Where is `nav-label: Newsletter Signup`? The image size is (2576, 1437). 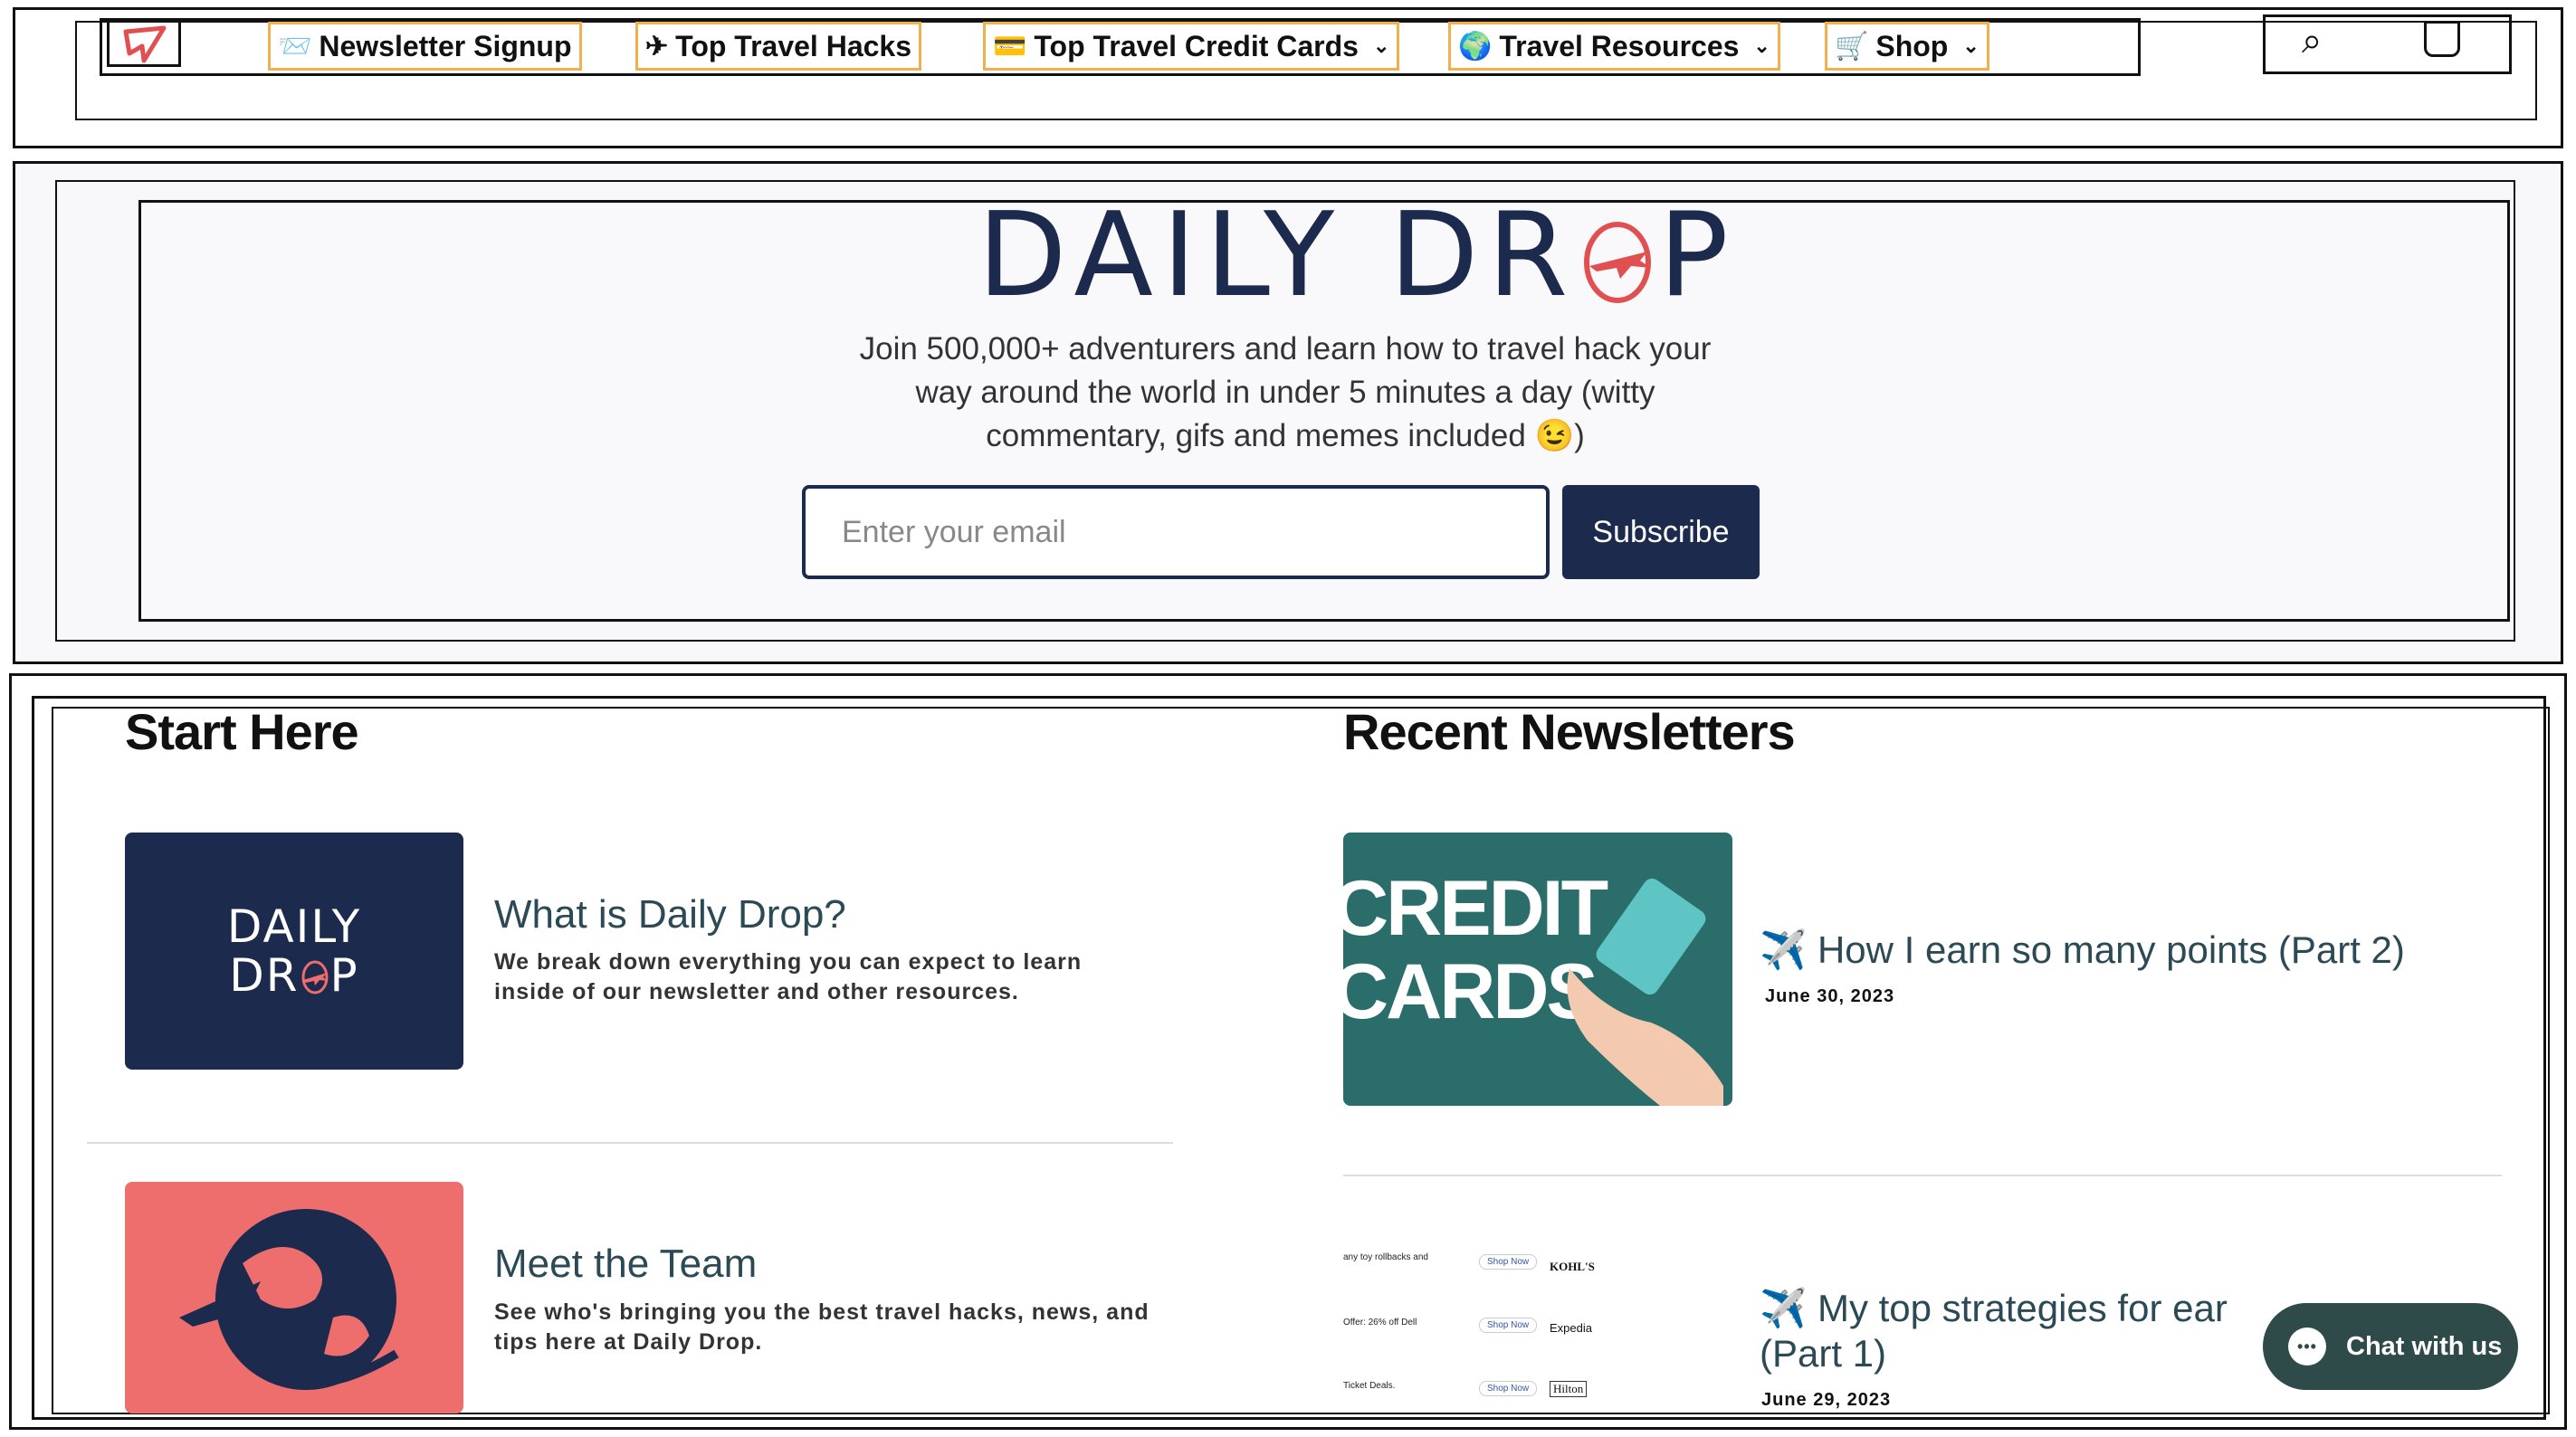 nav-label: Newsletter Signup is located at coordinates (445, 45).